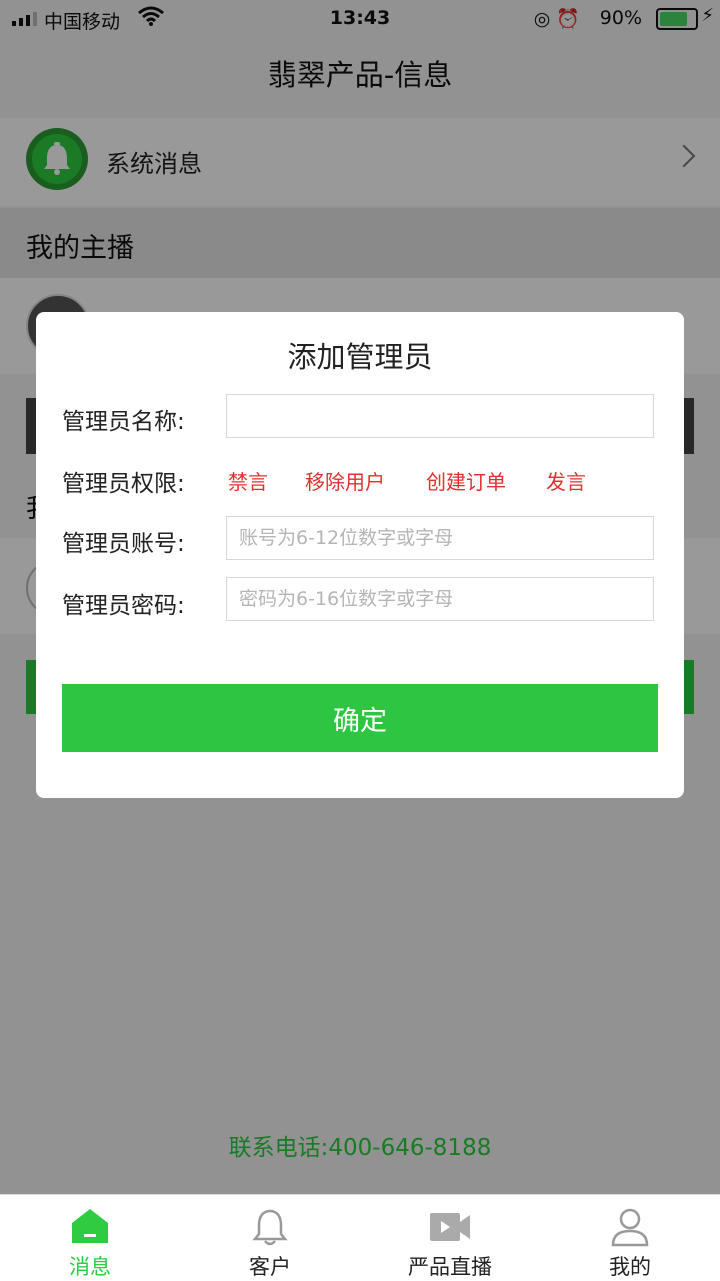 The width and height of the screenshot is (720, 1281). Describe the element at coordinates (90, 1267) in the screenshot. I see `tab-label: 消息` at that location.